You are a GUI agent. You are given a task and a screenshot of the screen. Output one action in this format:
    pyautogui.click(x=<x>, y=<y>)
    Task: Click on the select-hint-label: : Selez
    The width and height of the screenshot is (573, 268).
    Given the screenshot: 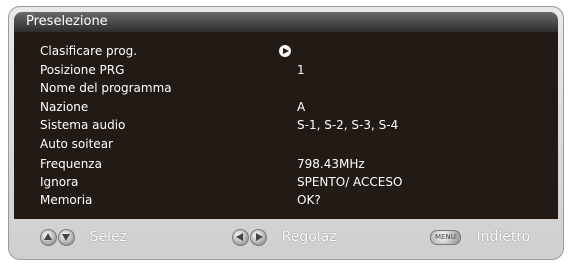 What is the action you would take?
    pyautogui.click(x=103, y=237)
    